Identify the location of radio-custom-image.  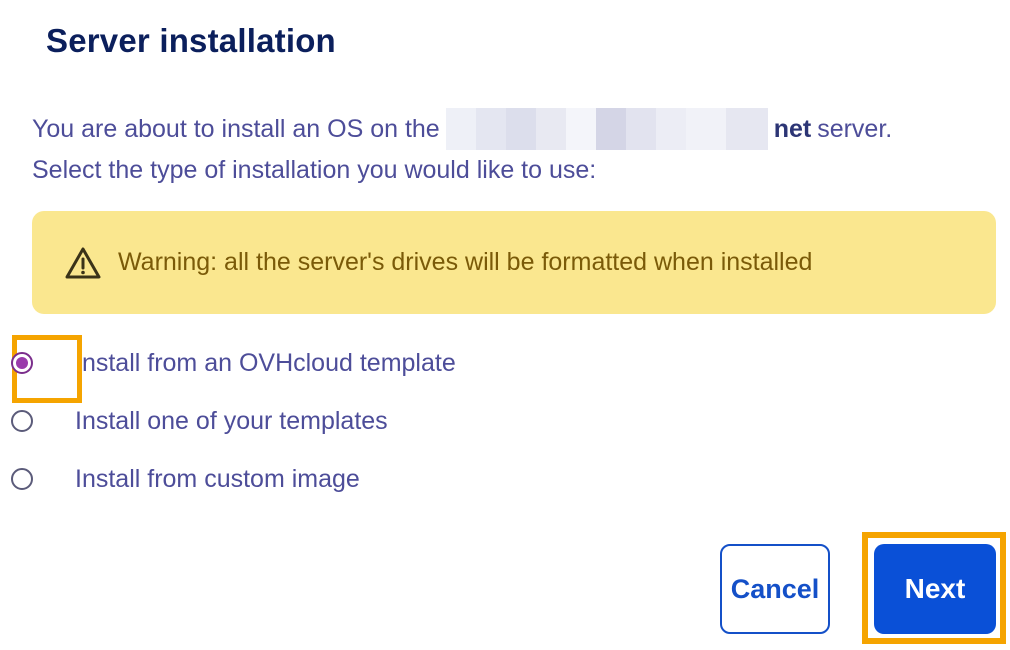
(21, 479).